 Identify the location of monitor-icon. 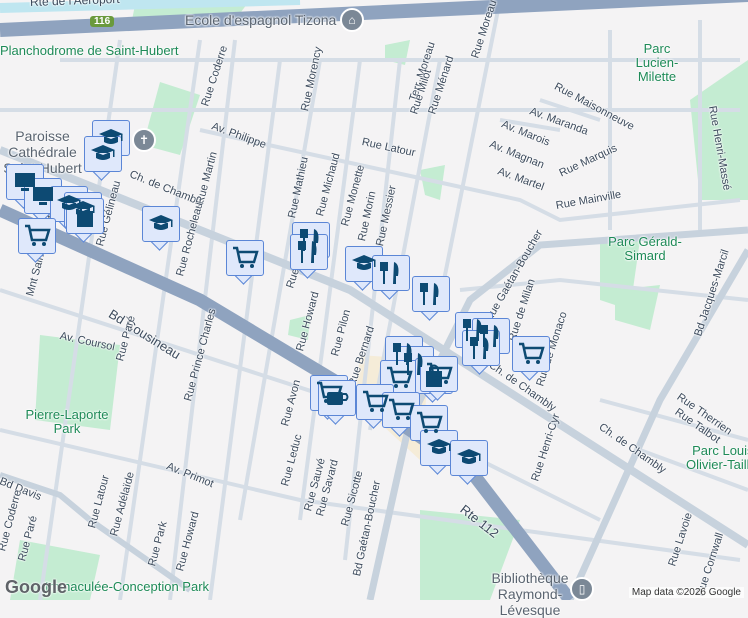
(43, 196).